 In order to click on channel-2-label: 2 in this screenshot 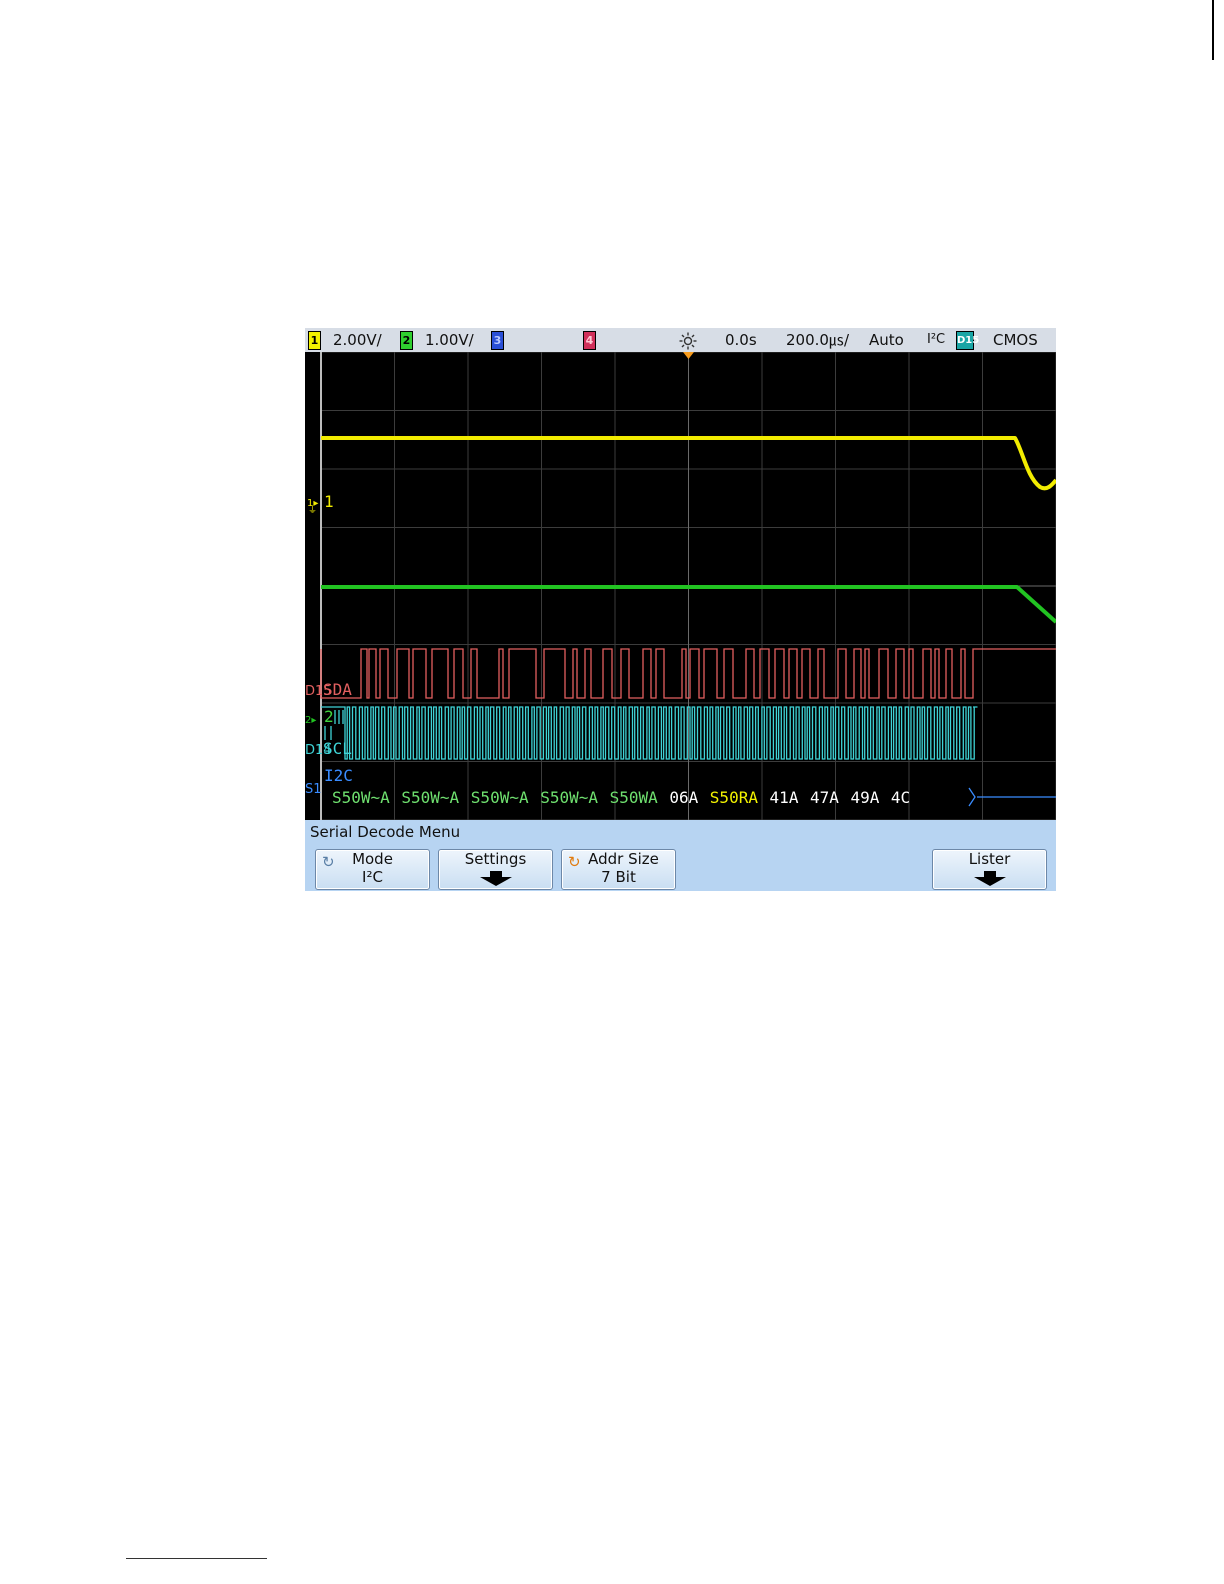, I will do `click(329, 716)`.